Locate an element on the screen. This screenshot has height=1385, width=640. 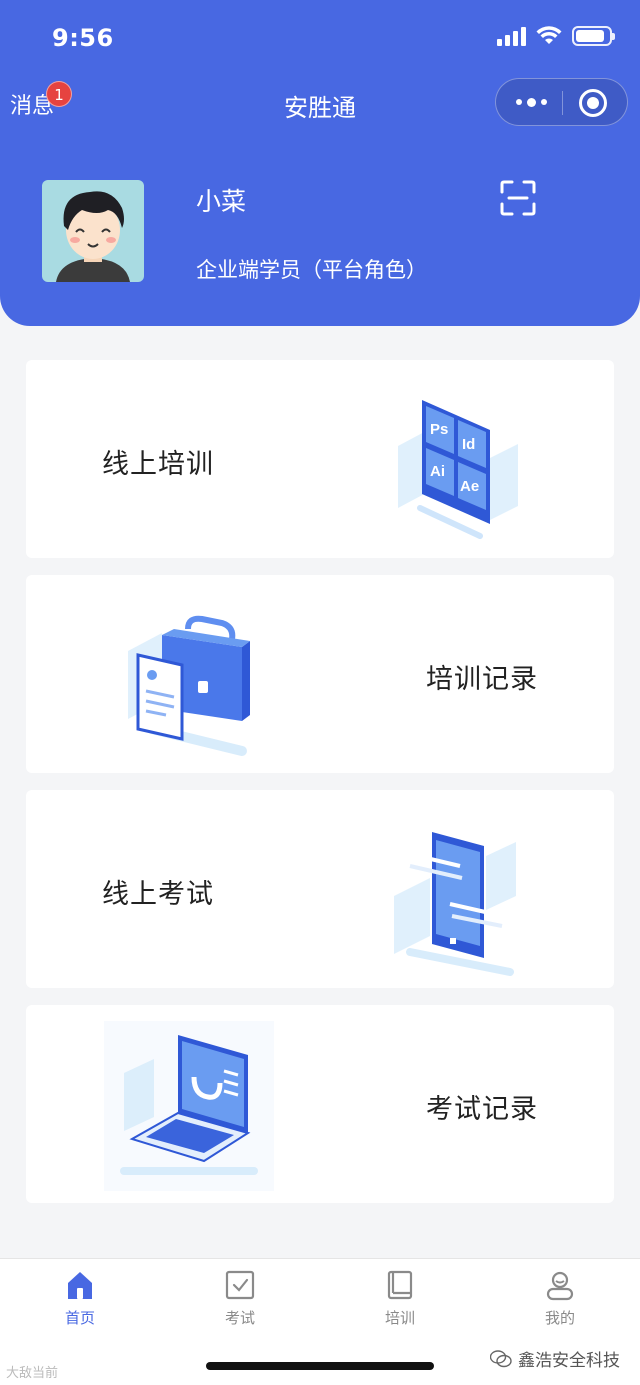
svg-text: Id is located at coordinates (468, 444).